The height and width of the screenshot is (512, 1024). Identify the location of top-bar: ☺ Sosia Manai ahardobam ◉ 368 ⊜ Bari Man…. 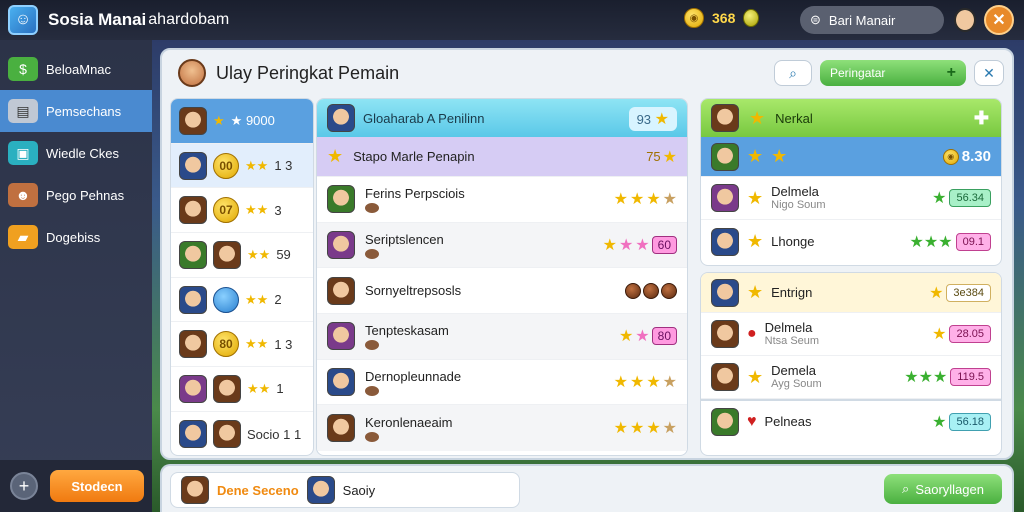
(512, 20).